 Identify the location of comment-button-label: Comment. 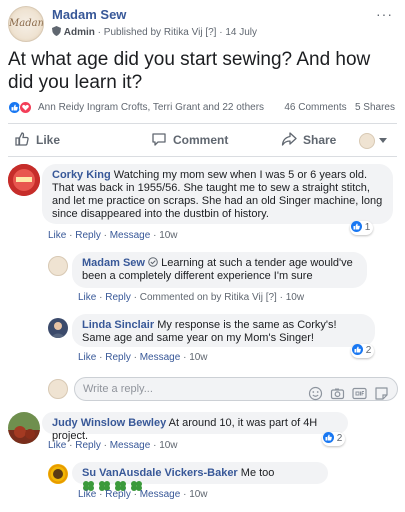
(201, 140).